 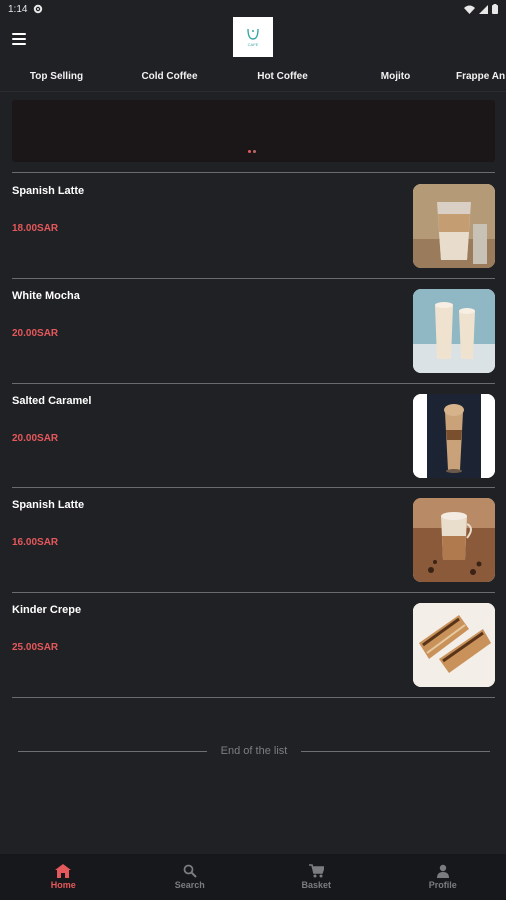 What do you see at coordinates (316, 871) in the screenshot?
I see `basket-icon` at bounding box center [316, 871].